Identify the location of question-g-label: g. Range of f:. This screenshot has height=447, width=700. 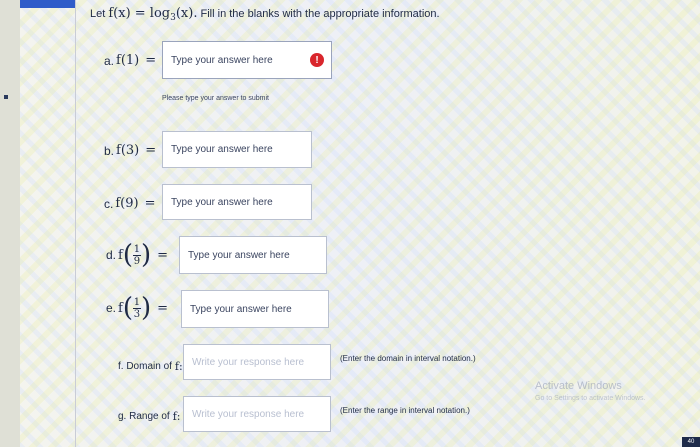
(149, 416).